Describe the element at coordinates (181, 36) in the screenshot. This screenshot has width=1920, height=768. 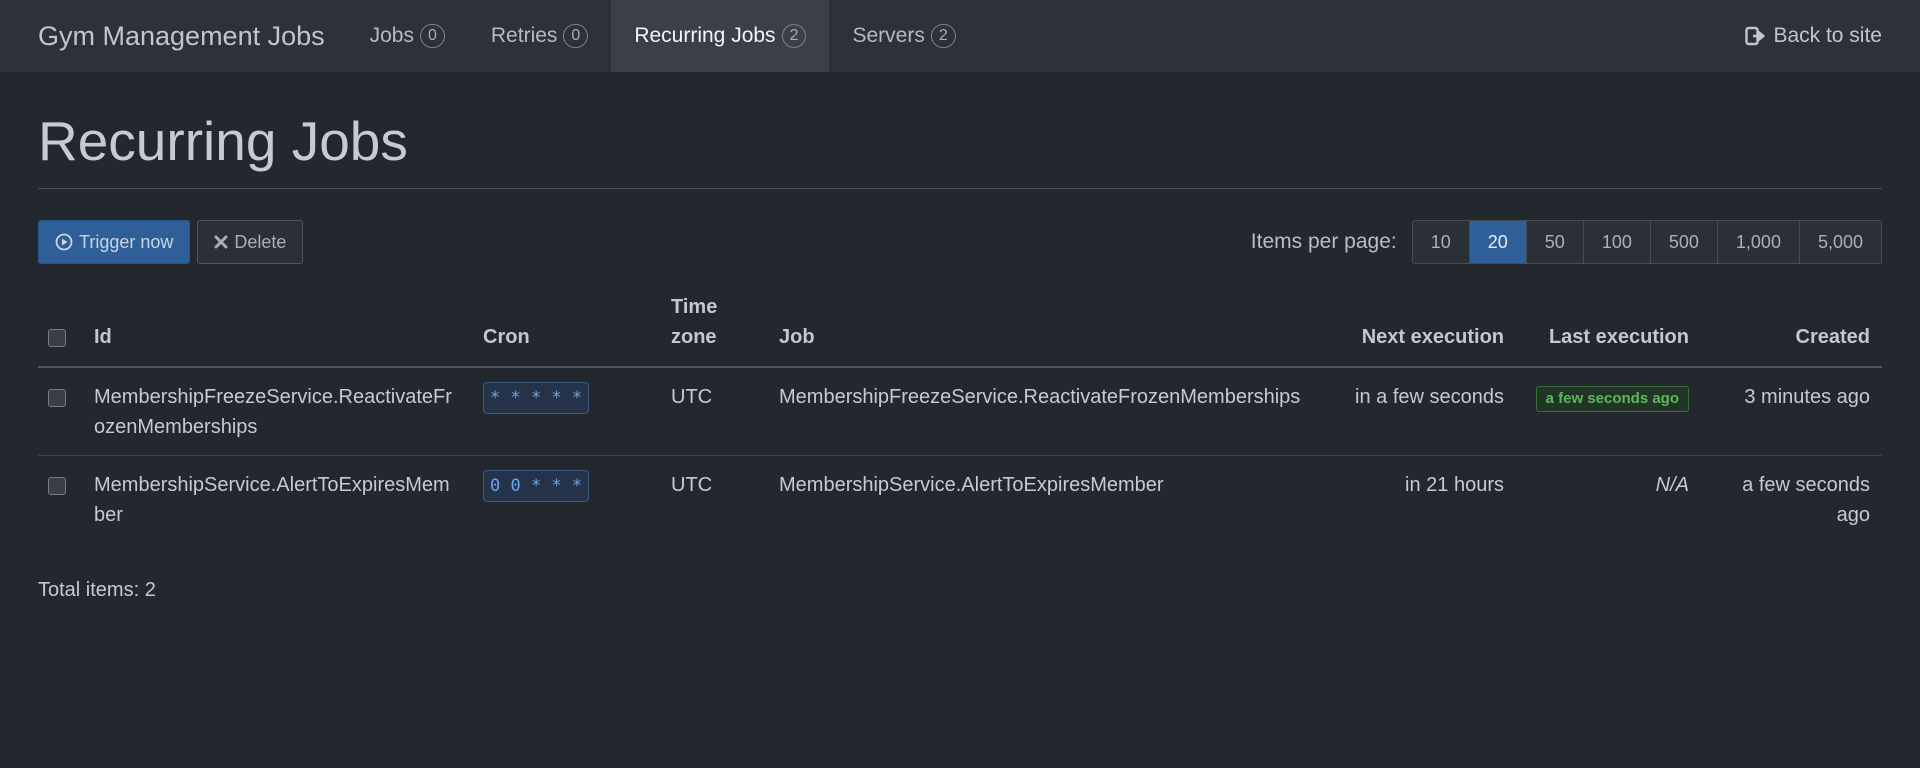
I see `brand-title: Gym Management Jobs` at that location.